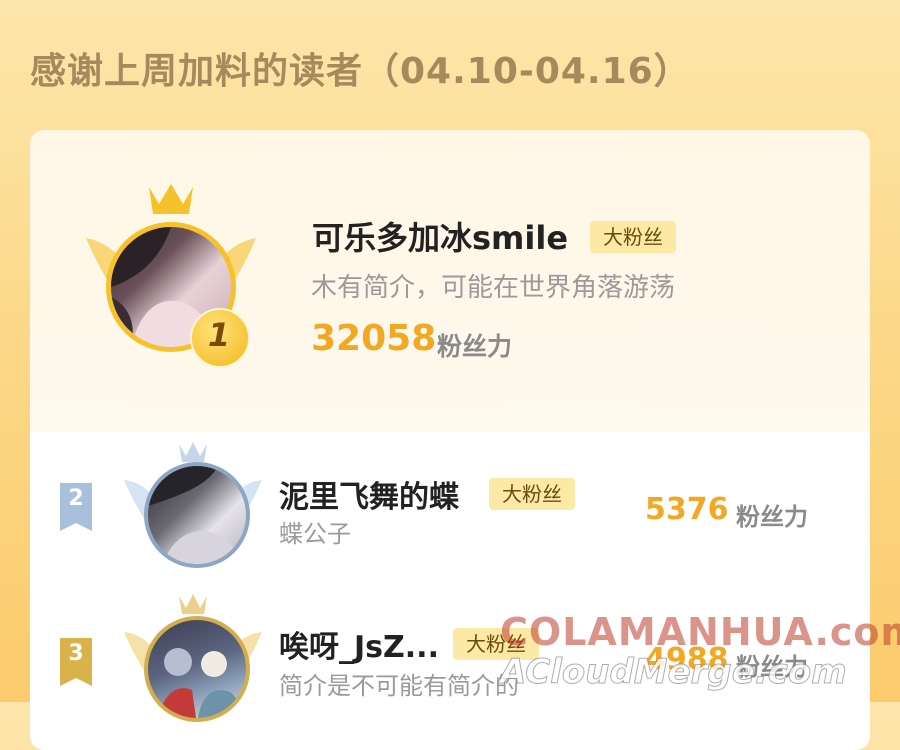  I want to click on rank-3-number: 3, so click(76, 653).